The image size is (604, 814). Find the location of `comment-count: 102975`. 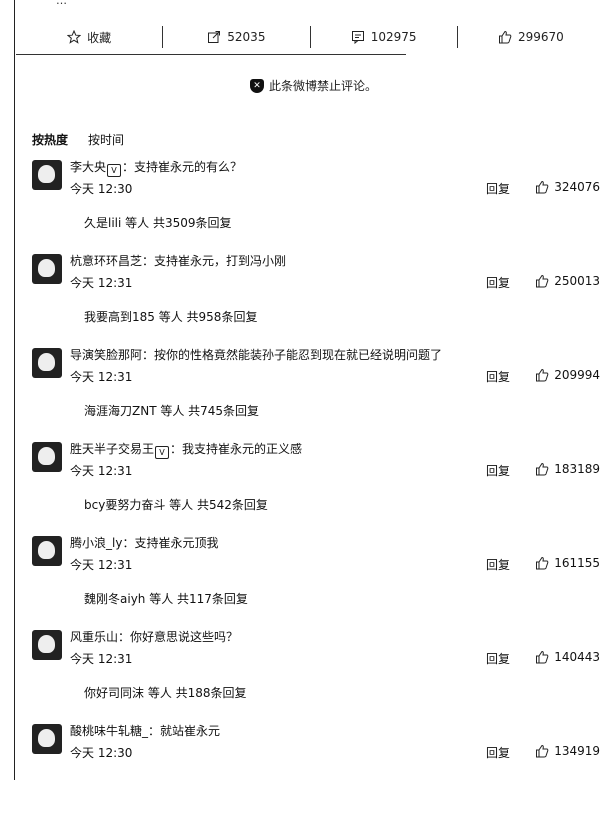

comment-count: 102975 is located at coordinates (393, 37).